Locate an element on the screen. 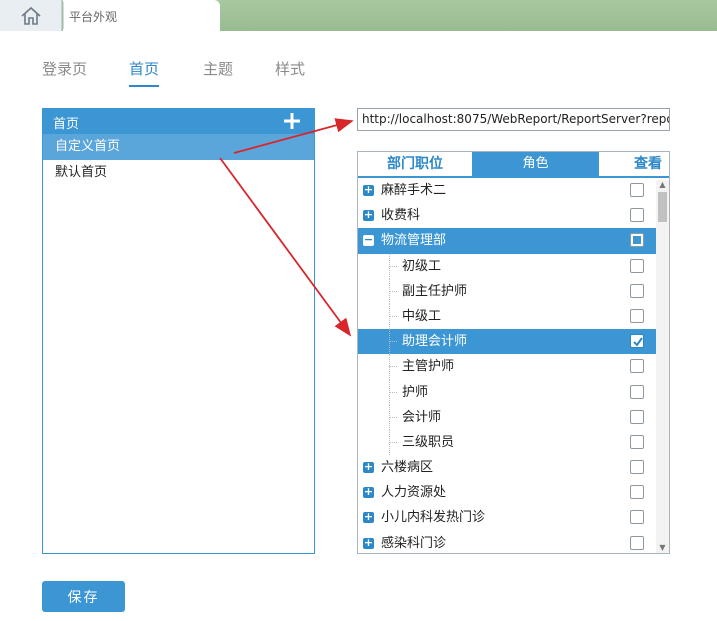 This screenshot has width=717, height=621. view-column-header: 查看 is located at coordinates (648, 164).